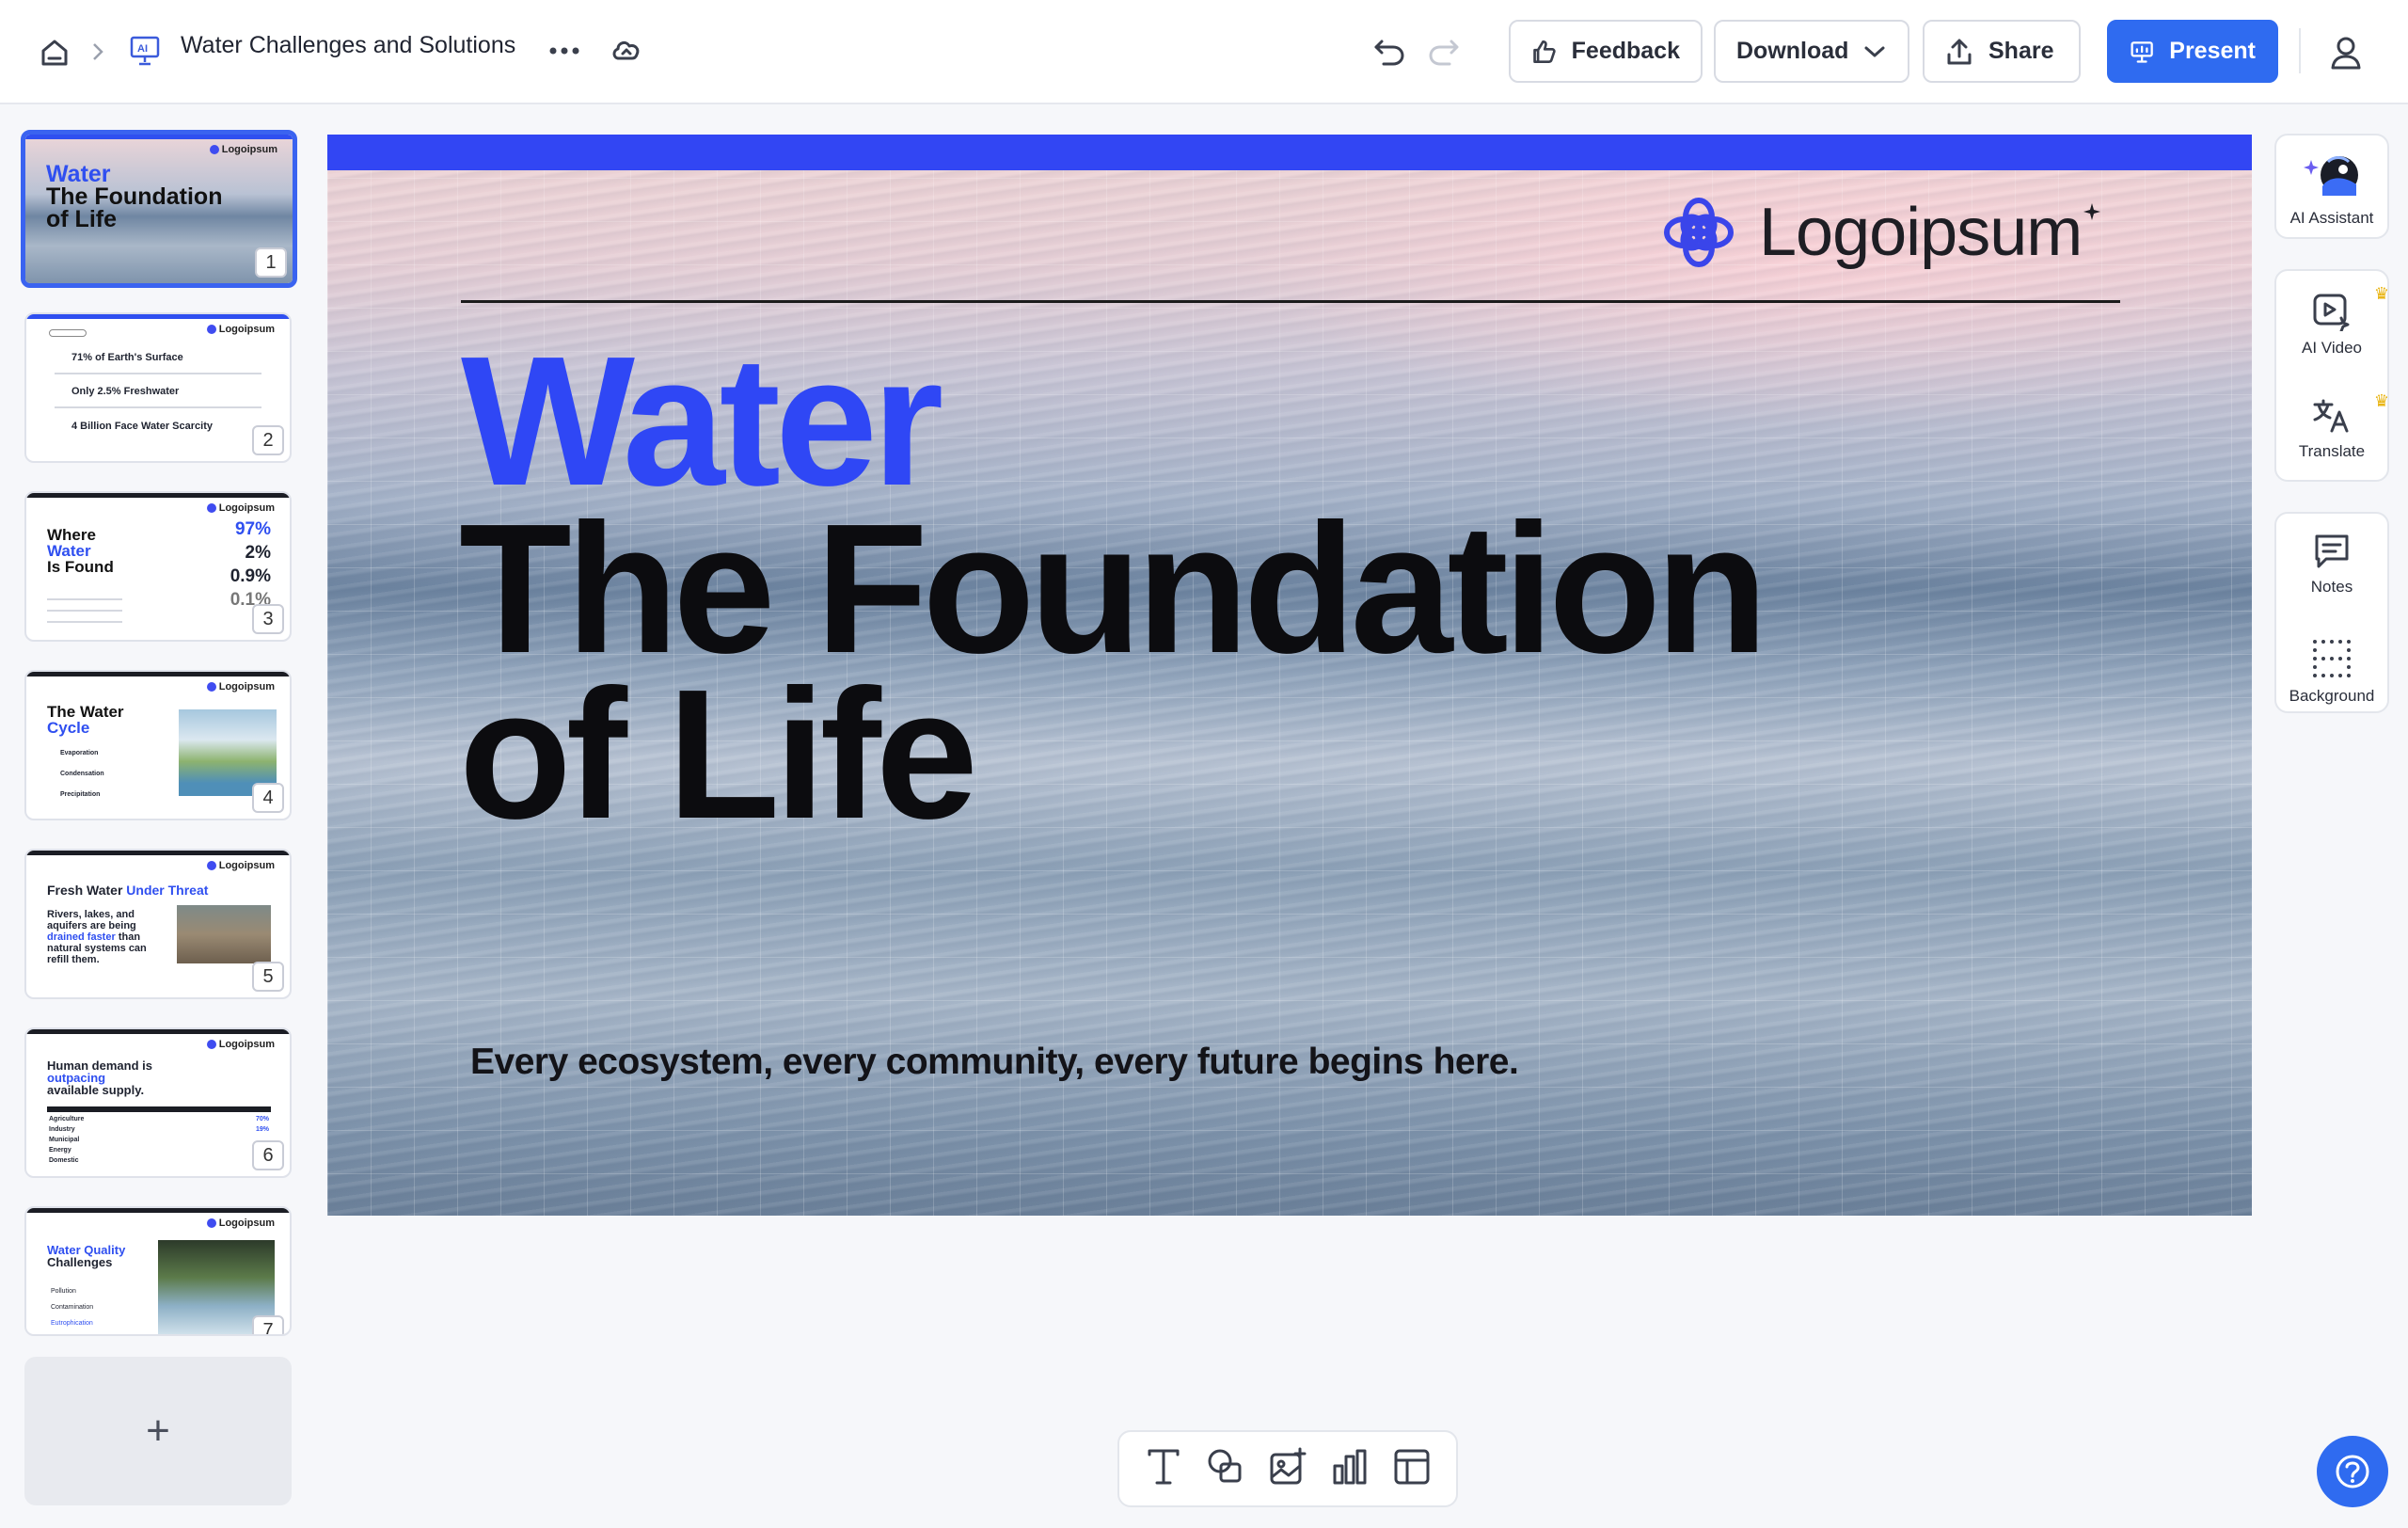 The width and height of the screenshot is (2408, 1528). I want to click on translate-button: ♛ Translate, so click(2332, 426).